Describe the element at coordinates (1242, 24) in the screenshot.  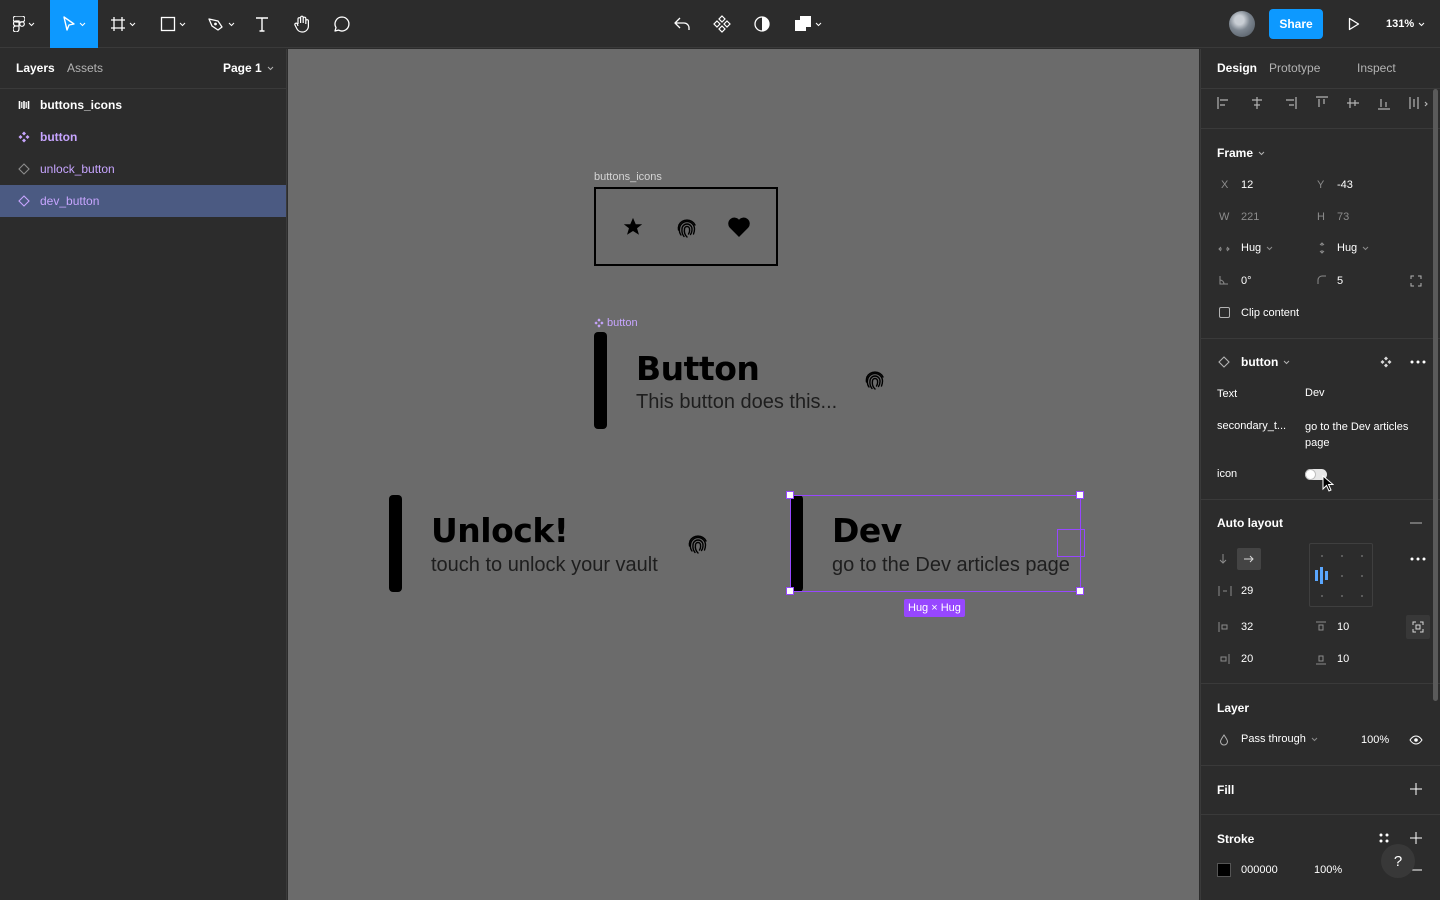
I see `avatar` at that location.